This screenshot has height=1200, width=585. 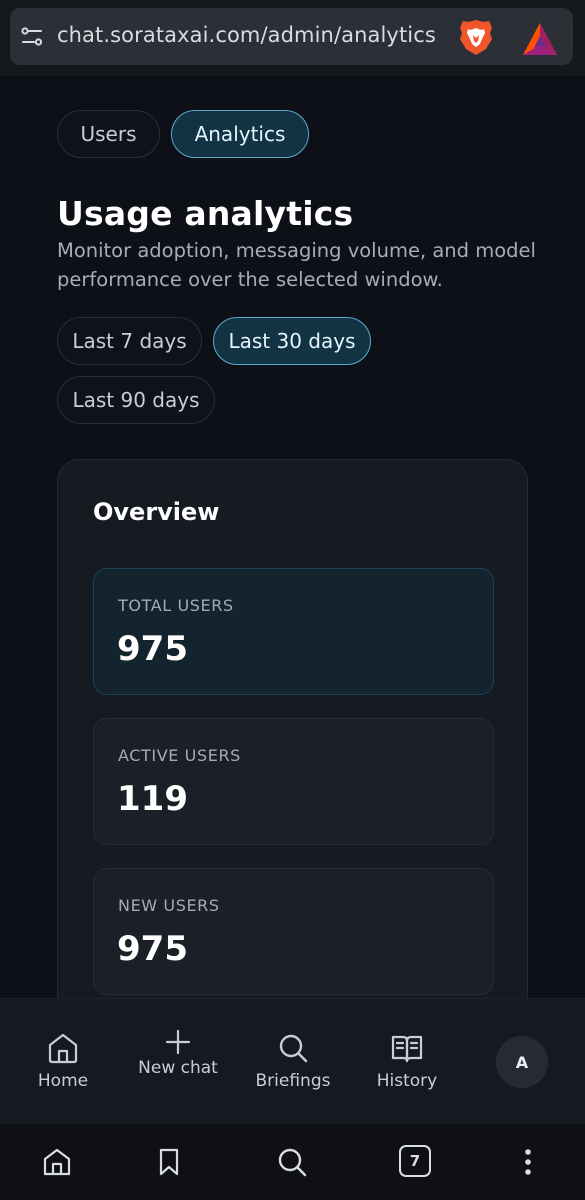 I want to click on nav-home: Home, so click(x=63, y=1062).